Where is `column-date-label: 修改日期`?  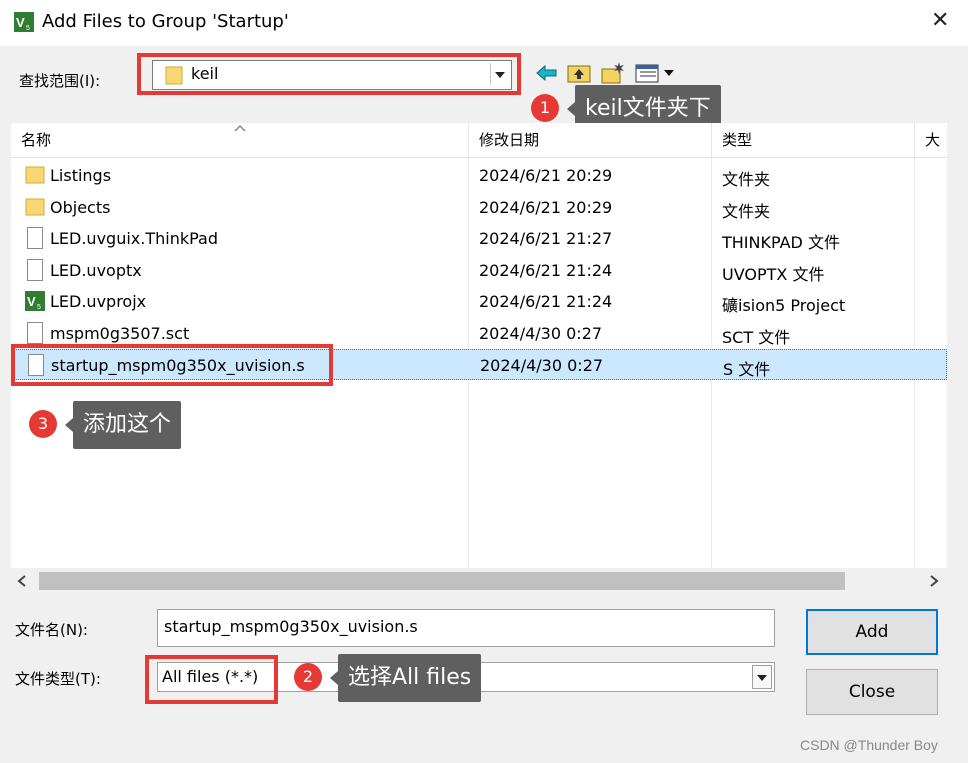 column-date-label: 修改日期 is located at coordinates (509, 140).